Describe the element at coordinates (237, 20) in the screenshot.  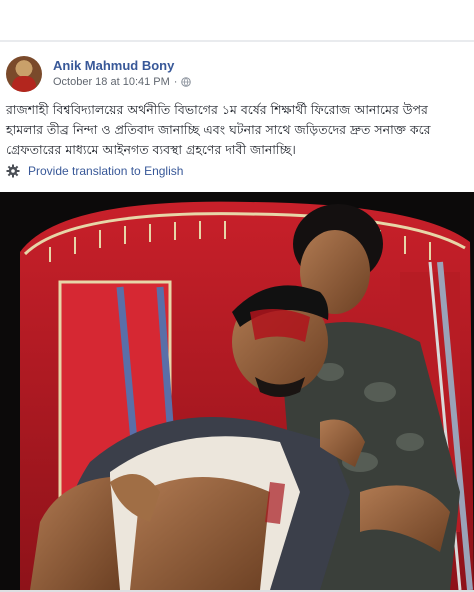
I see `top-strip` at that location.